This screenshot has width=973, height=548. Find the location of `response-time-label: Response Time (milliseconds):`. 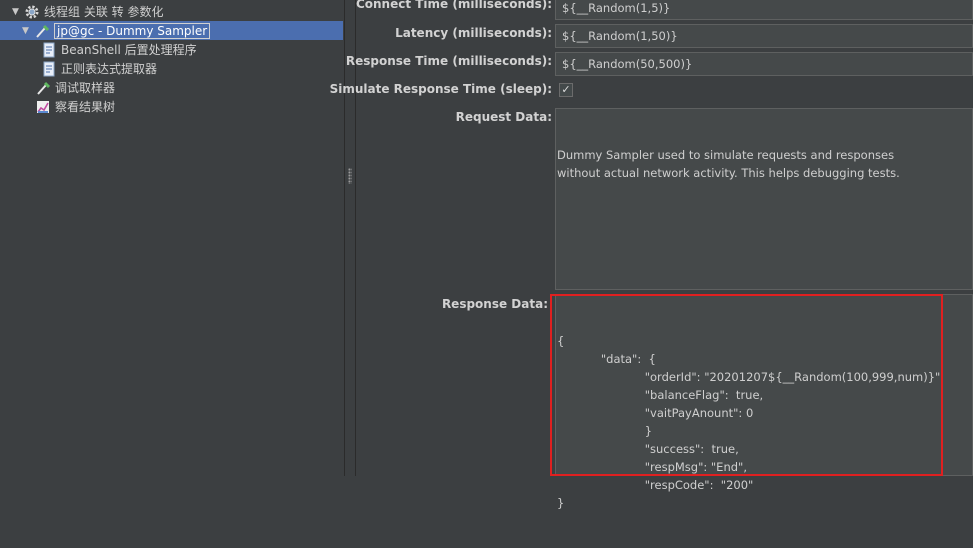

response-time-label: Response Time (milliseconds): is located at coordinates (448, 61).